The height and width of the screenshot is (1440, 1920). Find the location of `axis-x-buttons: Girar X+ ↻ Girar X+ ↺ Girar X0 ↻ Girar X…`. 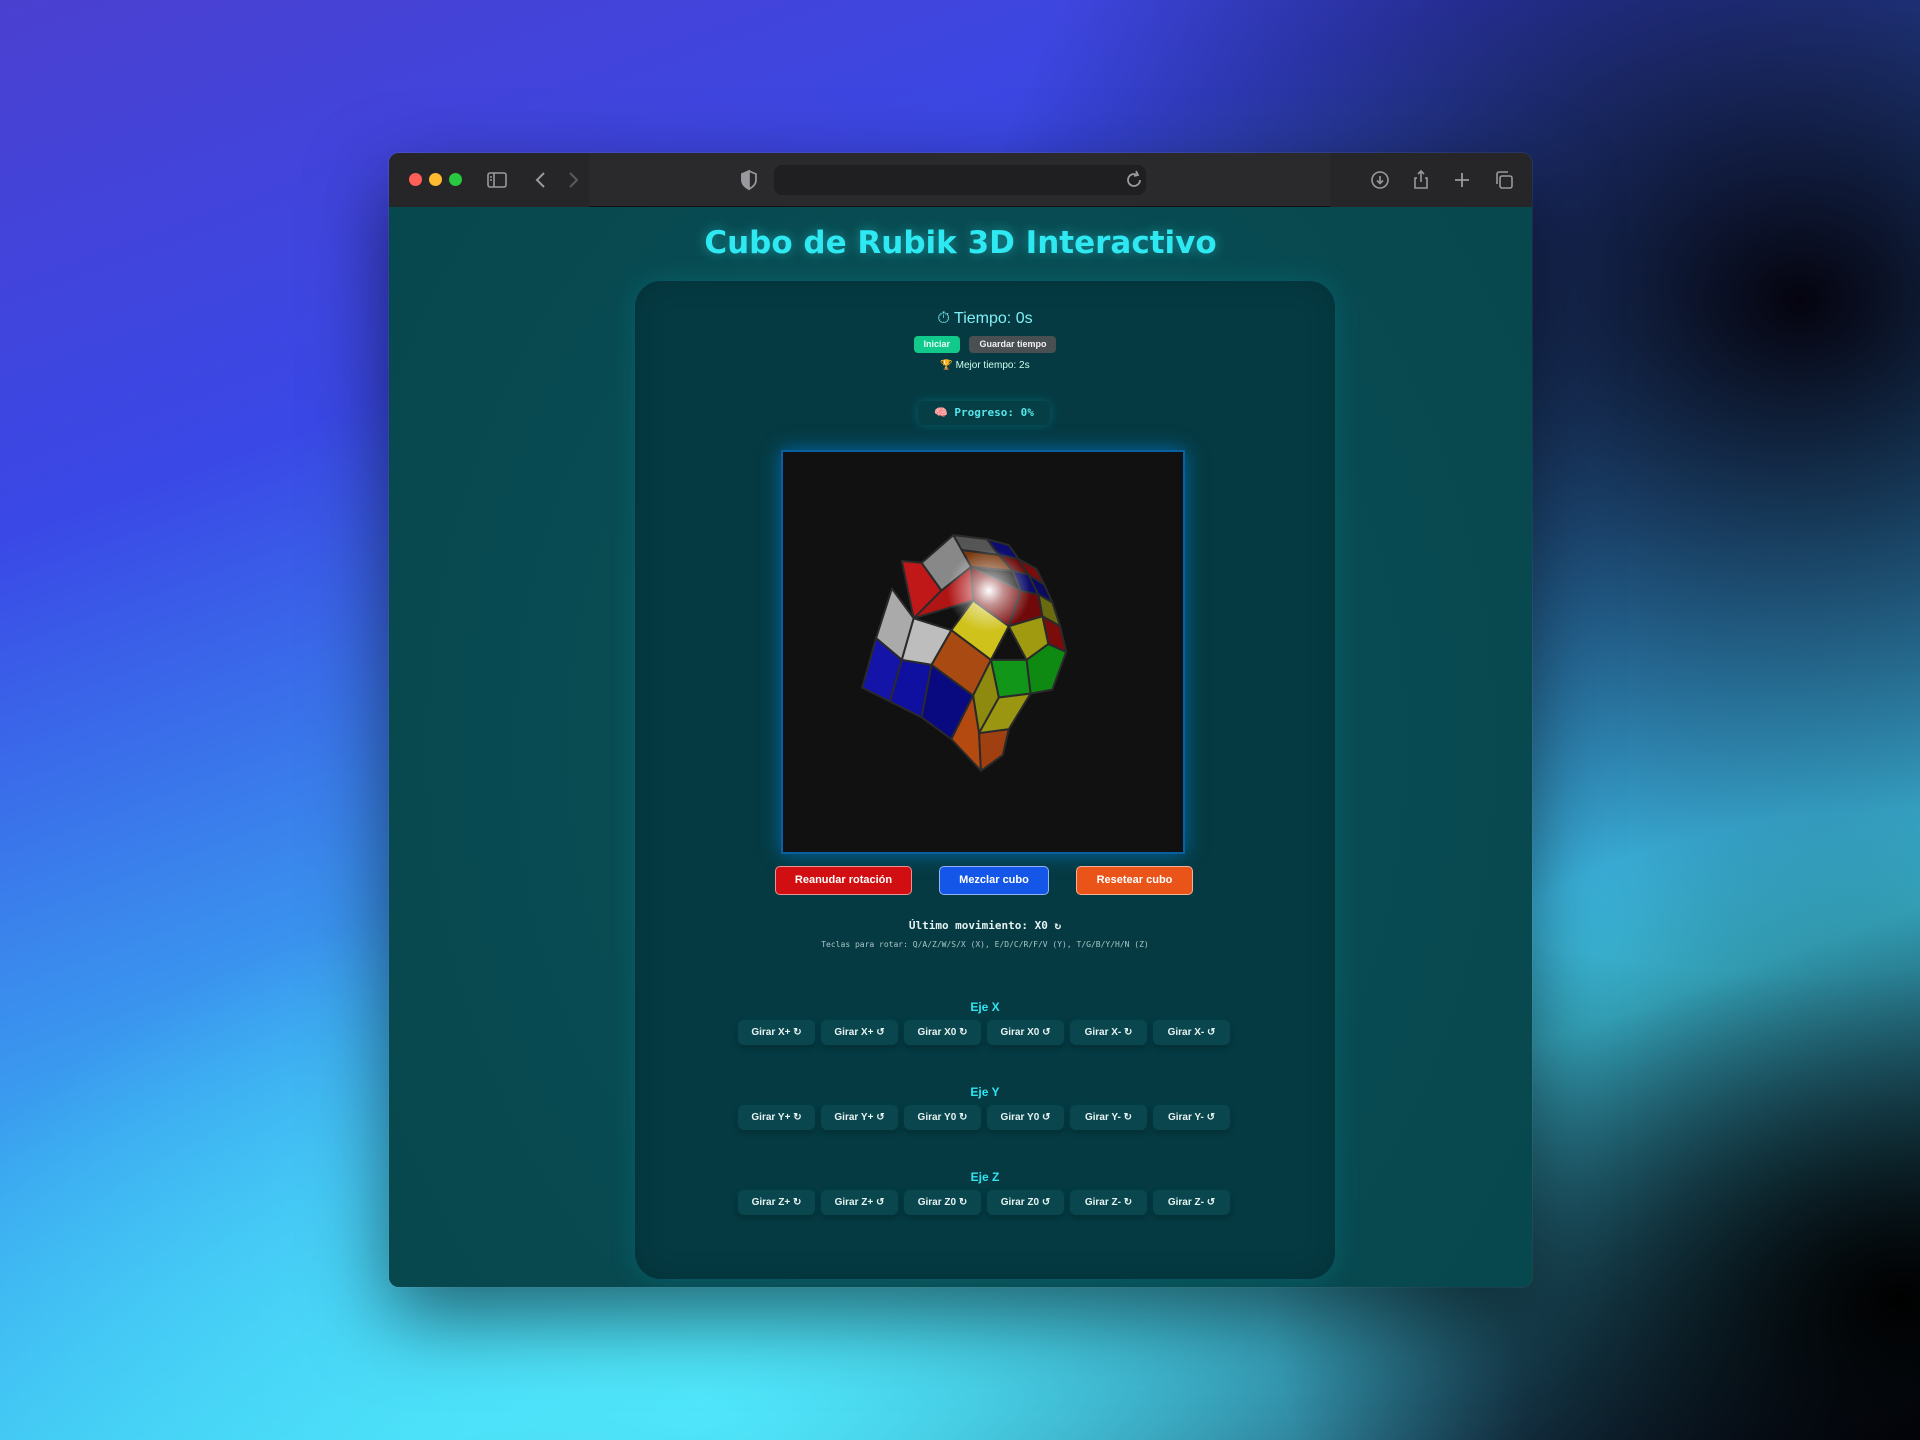

axis-x-buttons: Girar X+ ↻ Girar X+ ↺ Girar X0 ↻ Girar X… is located at coordinates (985, 1033).